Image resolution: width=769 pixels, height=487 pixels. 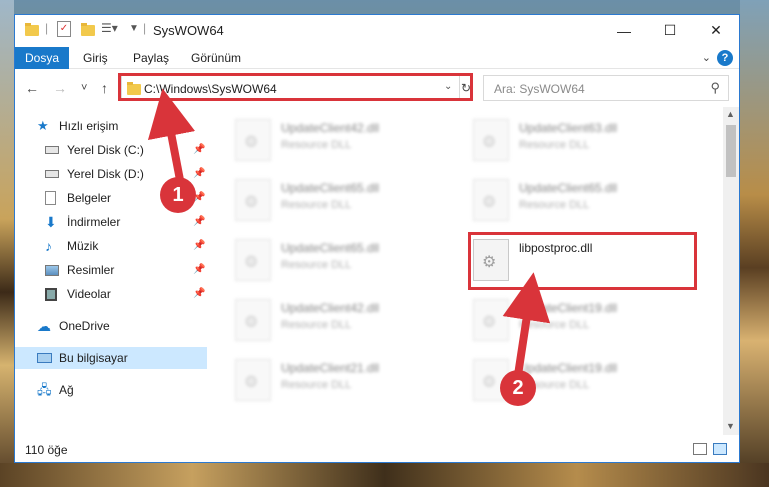 I want to click on step-badge-1: 1, so click(x=178, y=195).